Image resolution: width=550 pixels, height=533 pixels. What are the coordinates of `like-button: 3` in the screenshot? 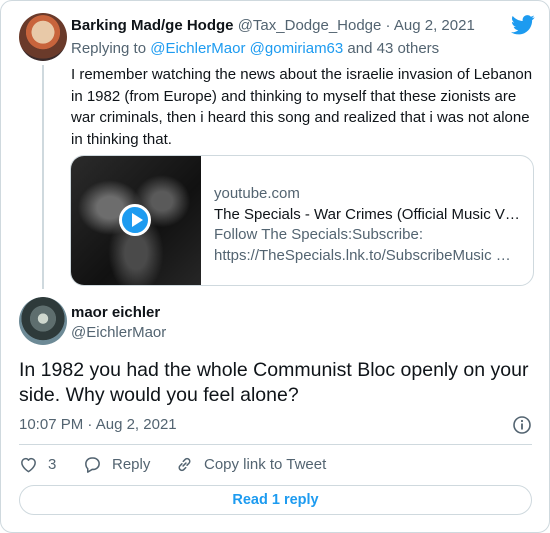 It's located at (37, 464).